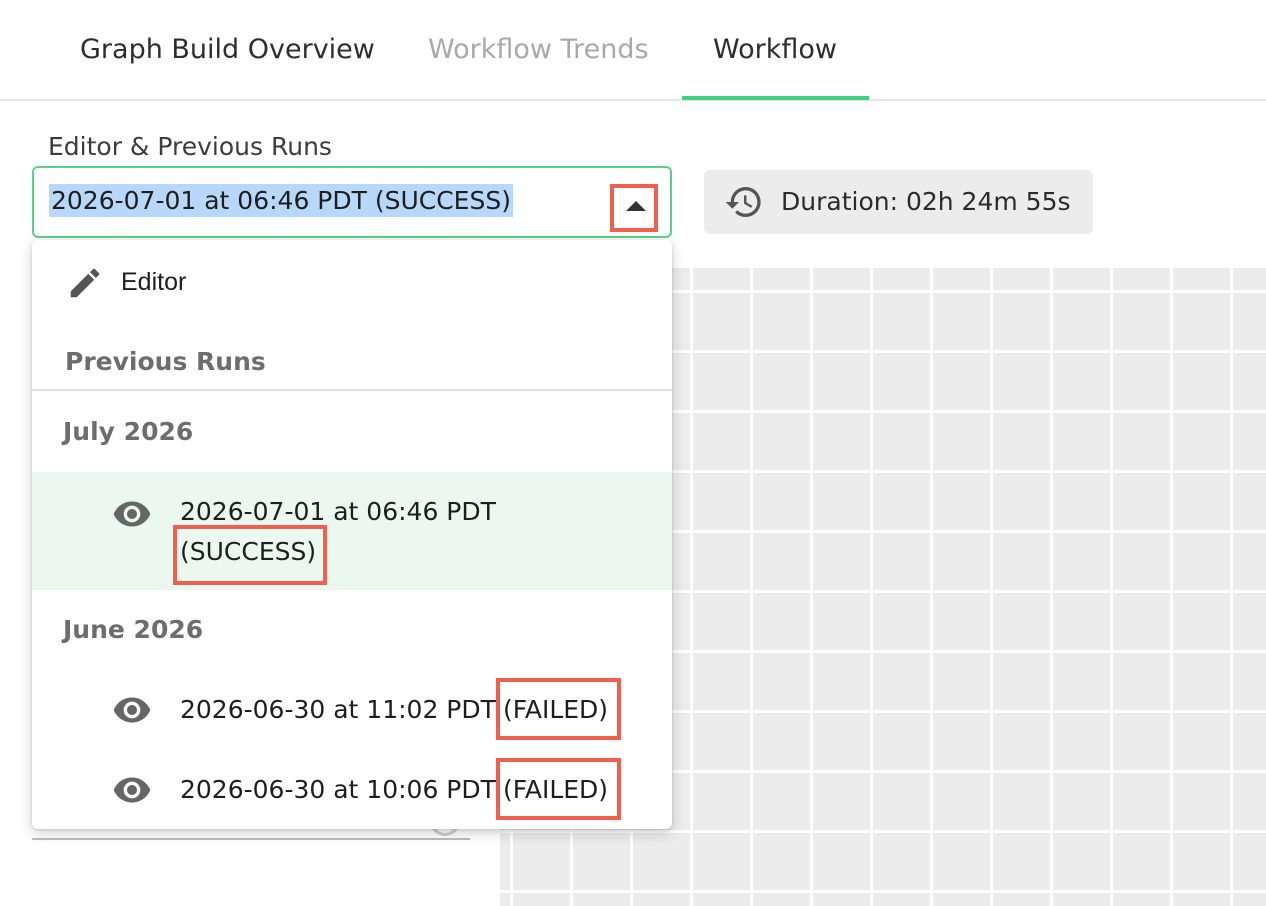 Image resolution: width=1266 pixels, height=906 pixels. What do you see at coordinates (227, 49) in the screenshot?
I see `tab-graph-build-overview: Graph Build Overview` at bounding box center [227, 49].